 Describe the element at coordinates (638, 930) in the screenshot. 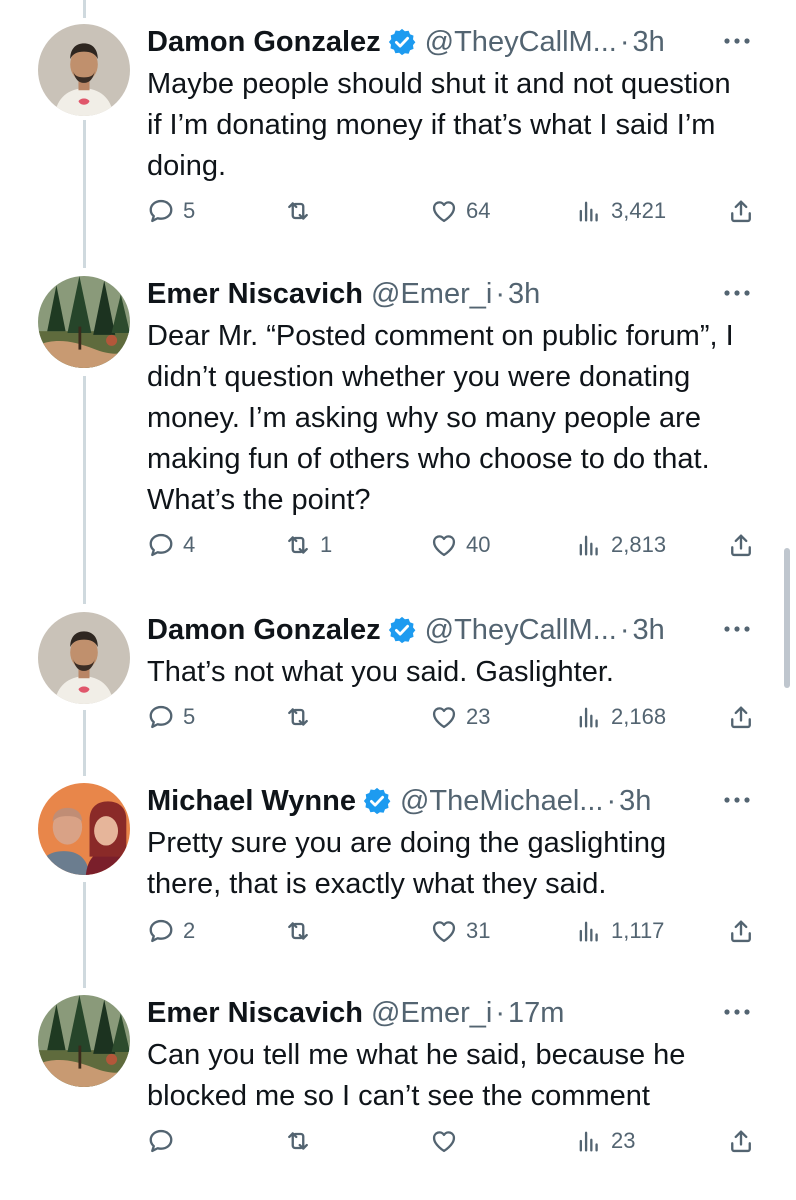

I see `view-count: 1,117` at that location.